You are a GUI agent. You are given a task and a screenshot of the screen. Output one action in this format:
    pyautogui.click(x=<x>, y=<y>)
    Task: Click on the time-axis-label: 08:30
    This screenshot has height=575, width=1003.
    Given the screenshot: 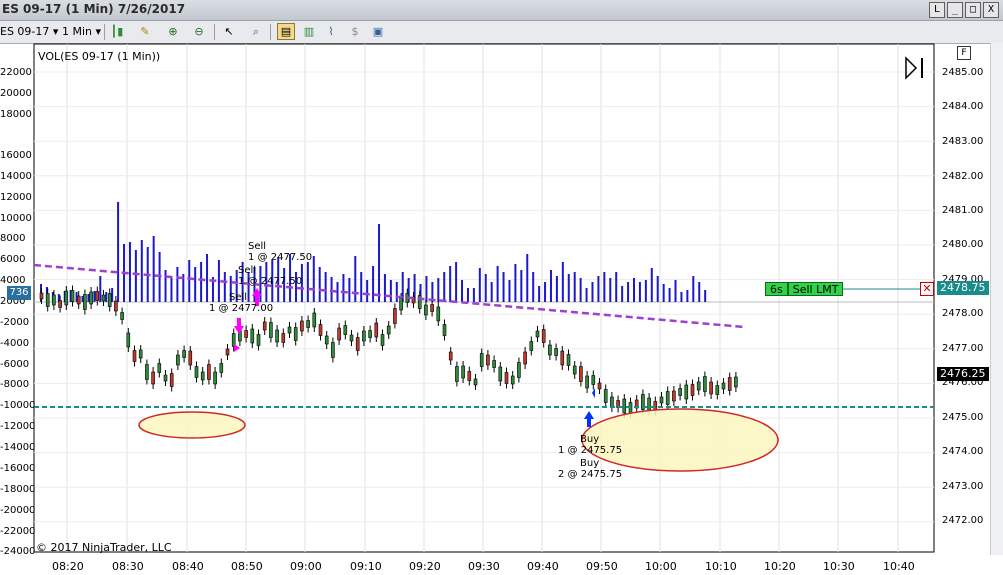 What is the action you would take?
    pyautogui.click(x=128, y=566)
    